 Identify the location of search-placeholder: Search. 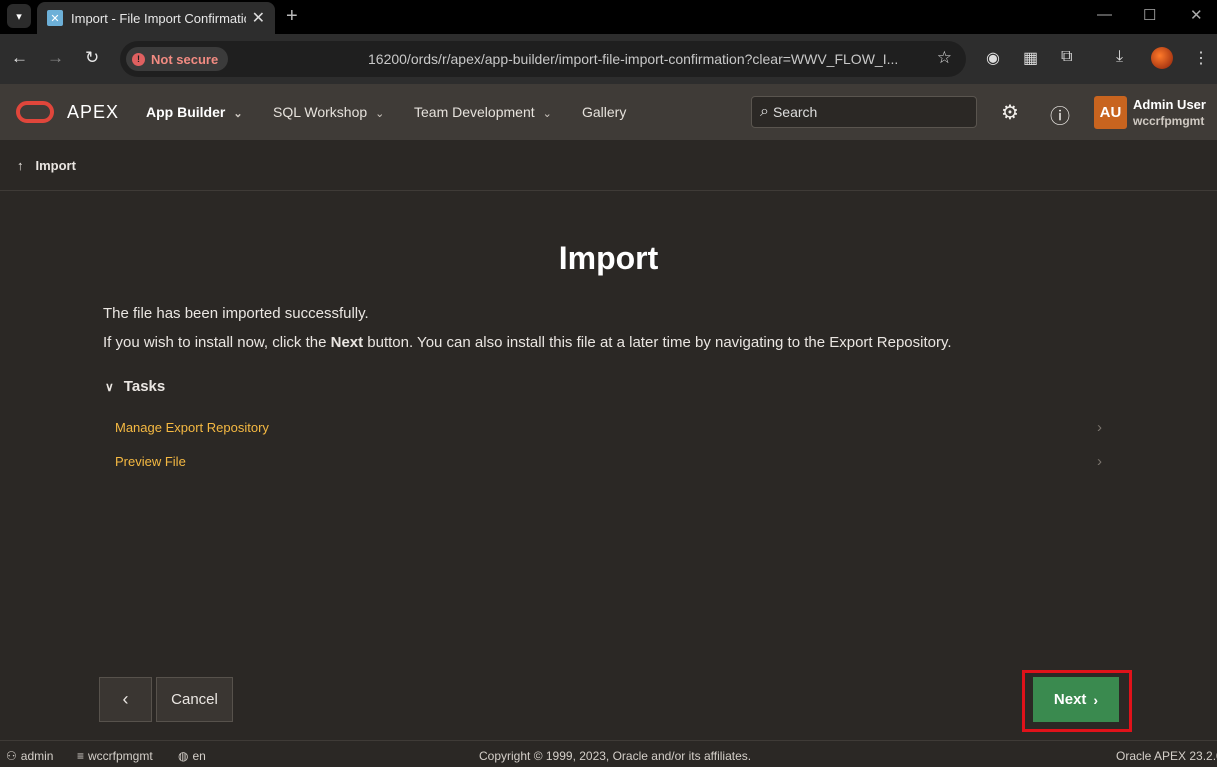
(795, 112).